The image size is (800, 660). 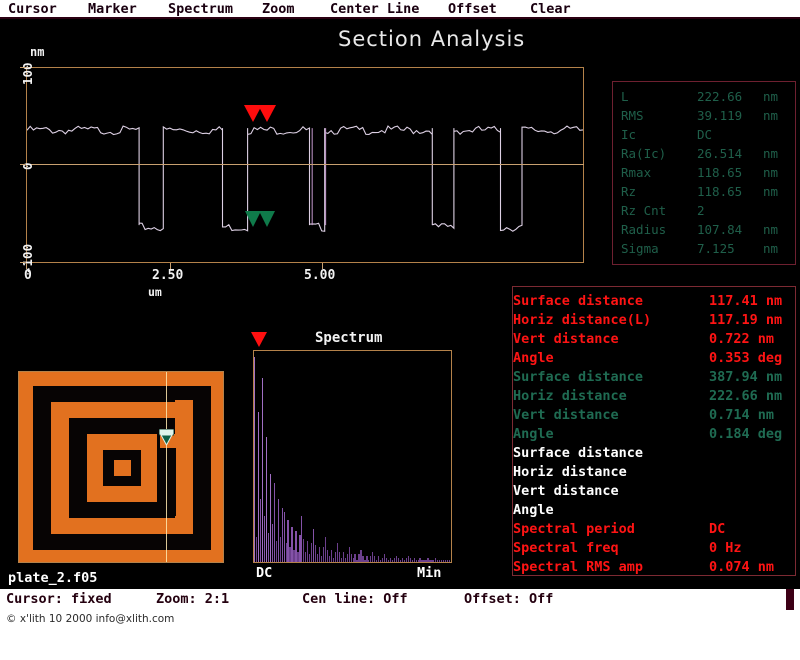 I want to click on profile-line, so click(x=305, y=178).